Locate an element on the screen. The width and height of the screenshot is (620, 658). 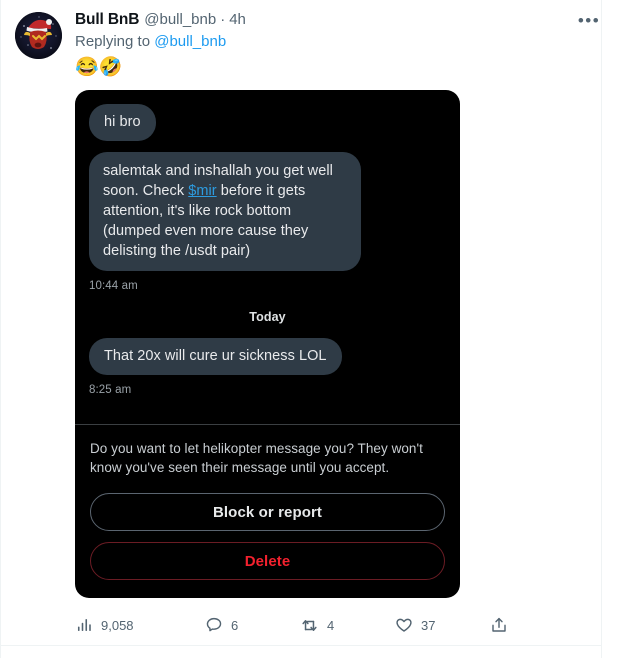
avatar-column is located at coordinates (39, 326).